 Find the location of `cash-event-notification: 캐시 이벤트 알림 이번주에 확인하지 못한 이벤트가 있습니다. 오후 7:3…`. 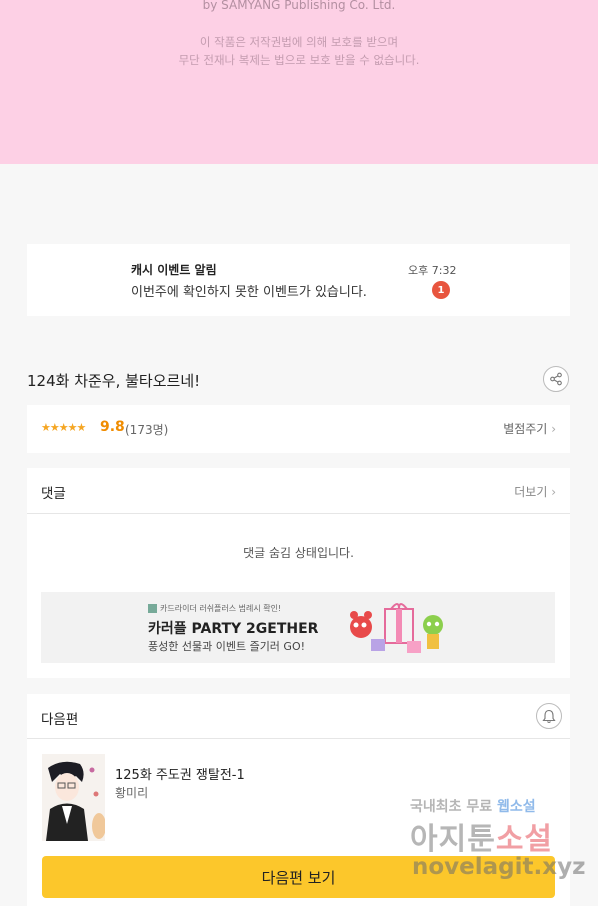

cash-event-notification: 캐시 이벤트 알림 이번주에 확인하지 못한 이벤트가 있습니다. 오후 7:3… is located at coordinates (298, 280).